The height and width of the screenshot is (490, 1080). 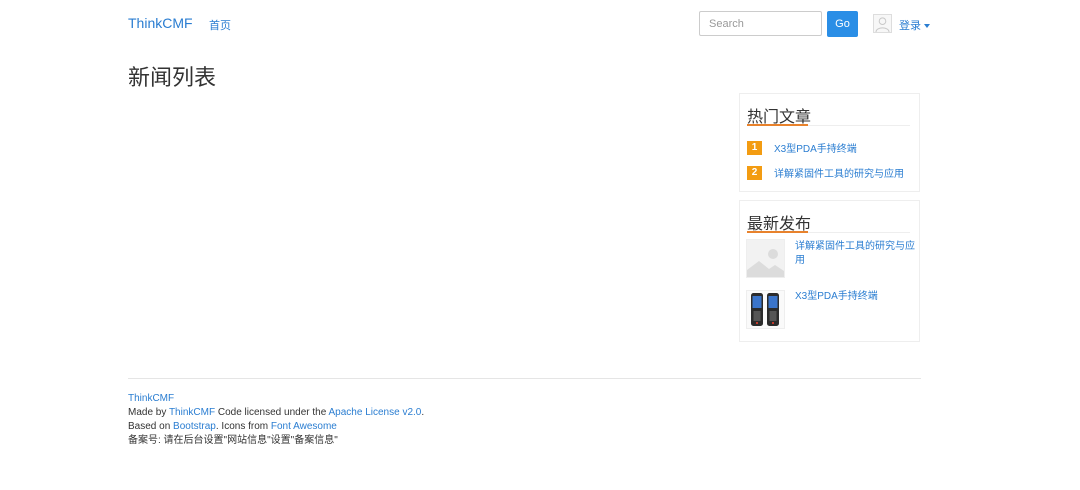 I want to click on pda-device-image, so click(x=765, y=309).